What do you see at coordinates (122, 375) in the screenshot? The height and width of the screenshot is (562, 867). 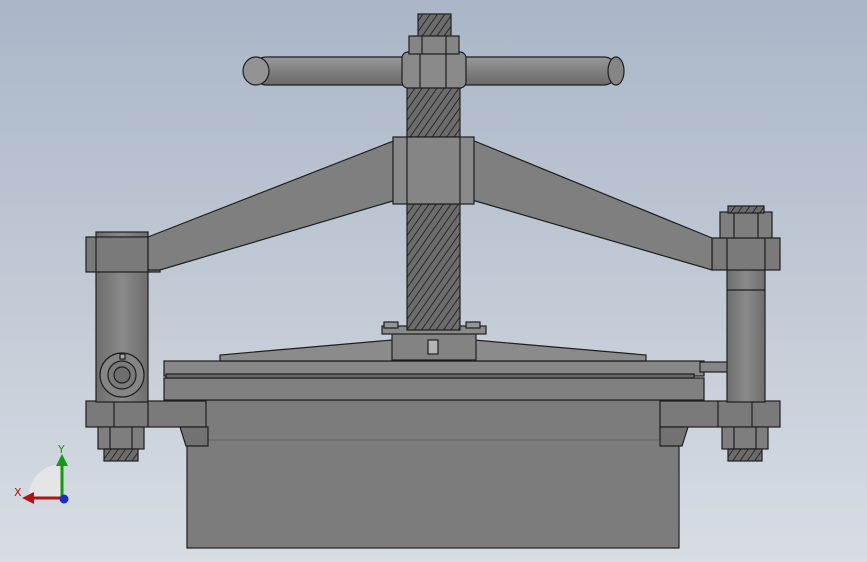 I see `hinge-pin` at bounding box center [122, 375].